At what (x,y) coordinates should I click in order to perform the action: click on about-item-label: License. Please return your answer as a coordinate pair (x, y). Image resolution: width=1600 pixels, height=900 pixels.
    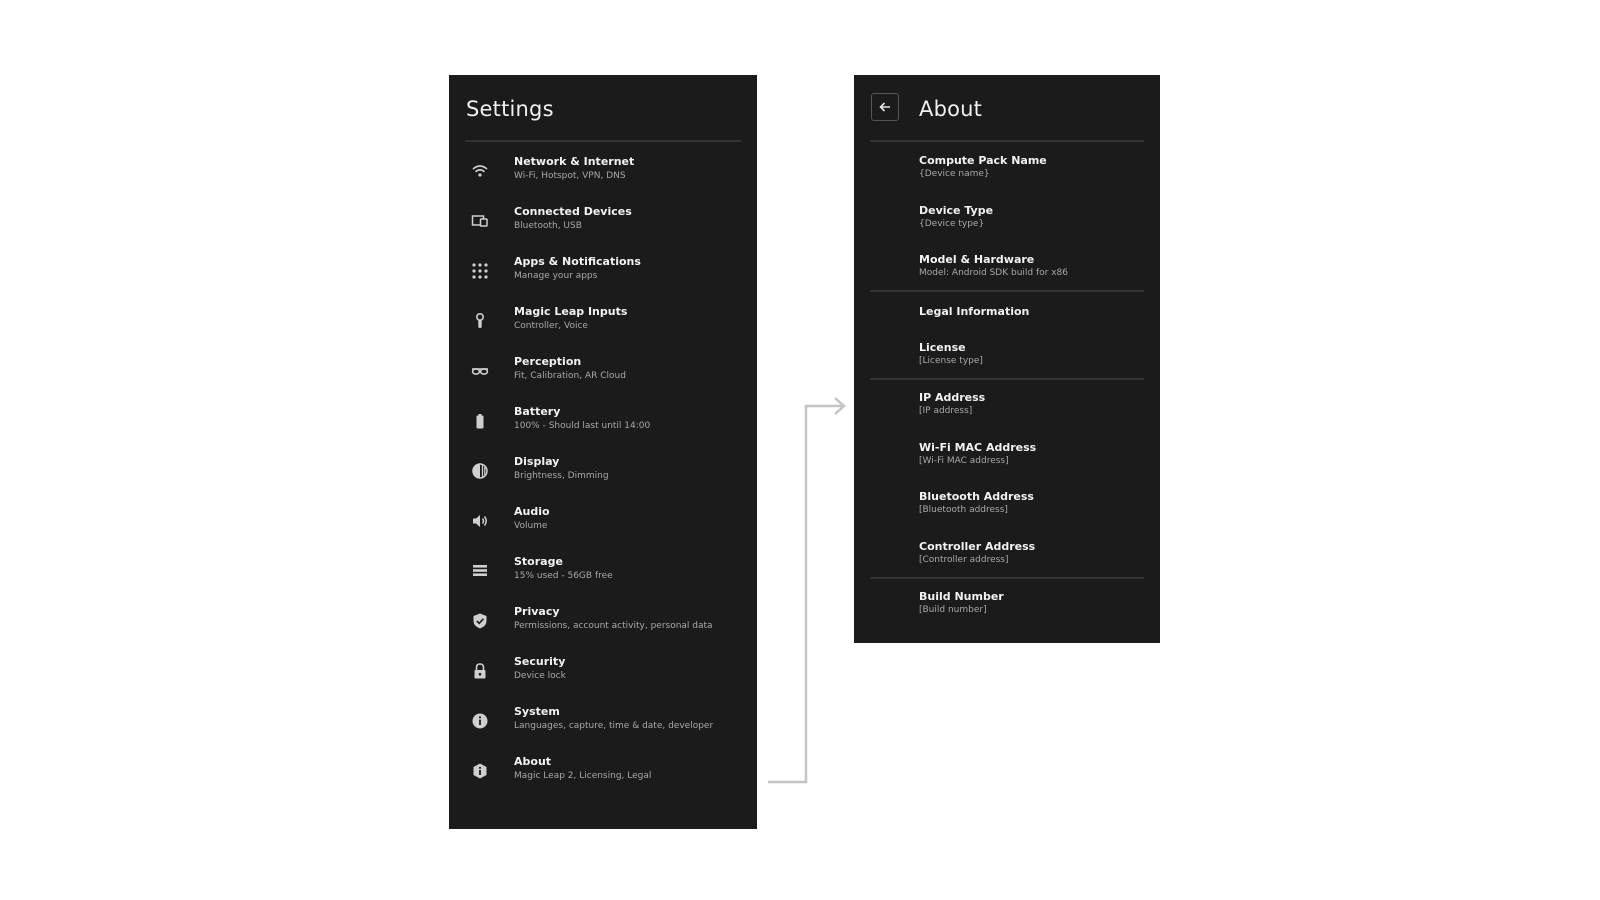
    Looking at the image, I should click on (942, 347).